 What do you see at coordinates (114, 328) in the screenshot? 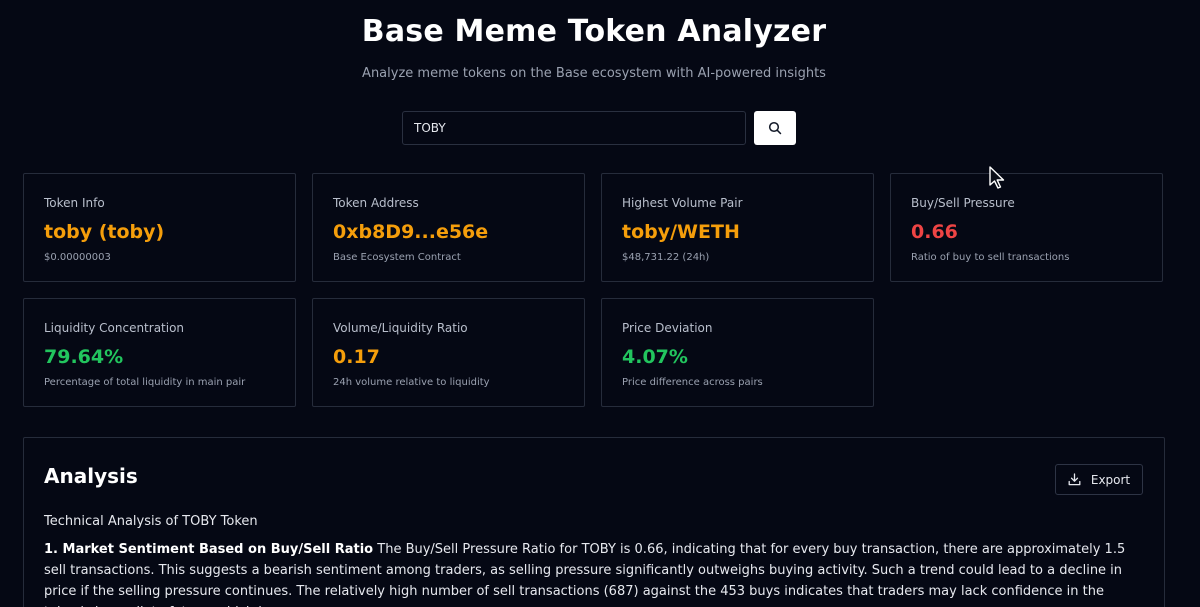
I see `card-label: Liquidity Concentration` at bounding box center [114, 328].